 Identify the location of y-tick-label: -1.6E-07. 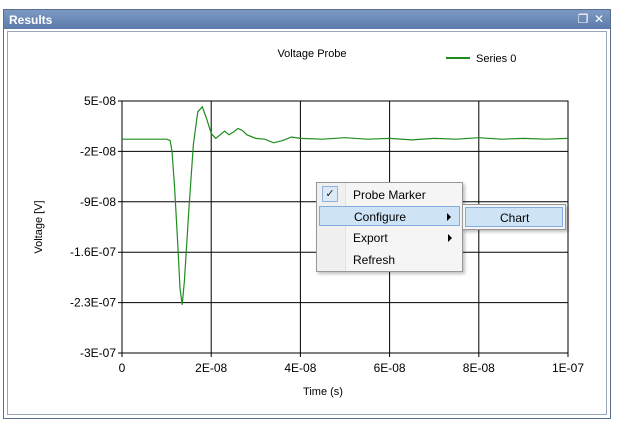
(93, 252).